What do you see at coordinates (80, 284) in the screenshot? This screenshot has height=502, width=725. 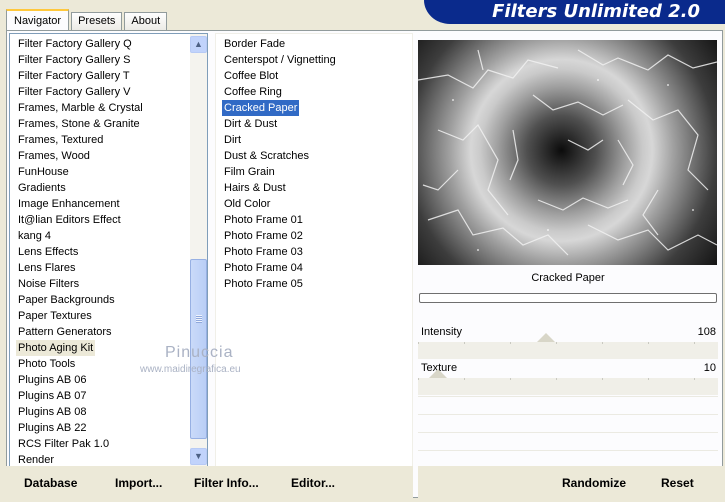 I see `category-item: Noise Filters` at bounding box center [80, 284].